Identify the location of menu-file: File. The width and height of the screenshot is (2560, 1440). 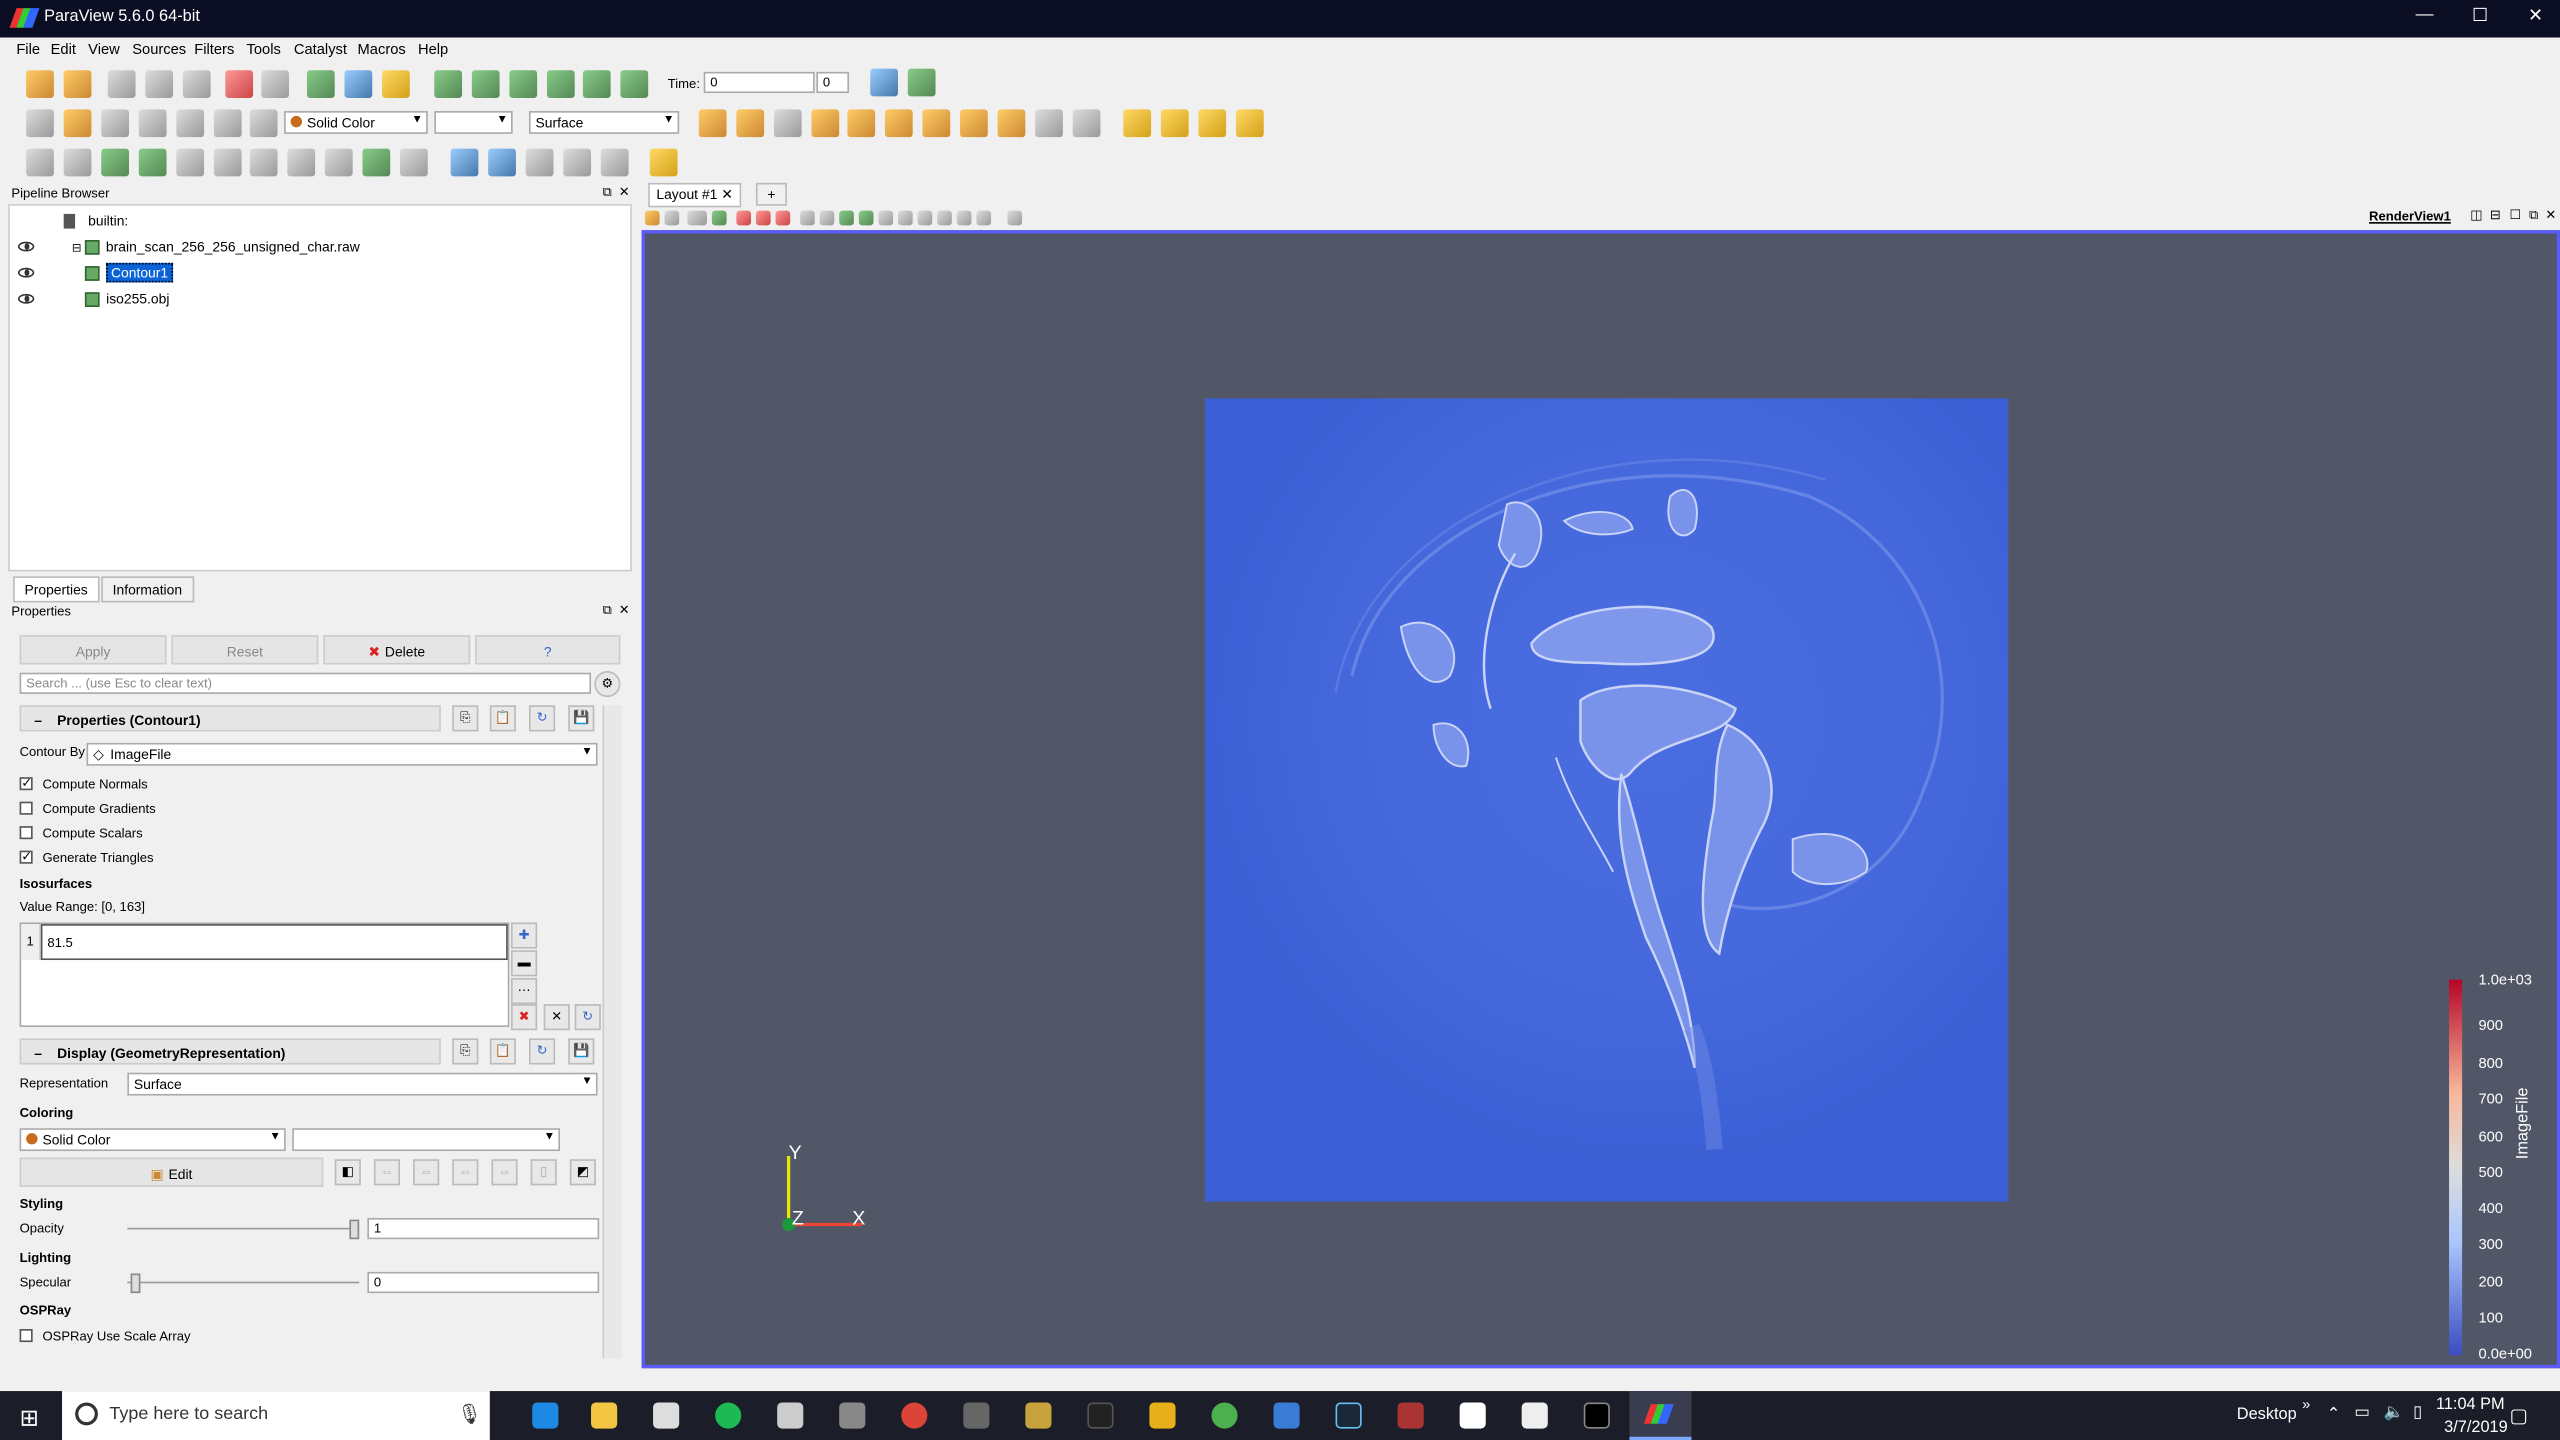
(28, 49).